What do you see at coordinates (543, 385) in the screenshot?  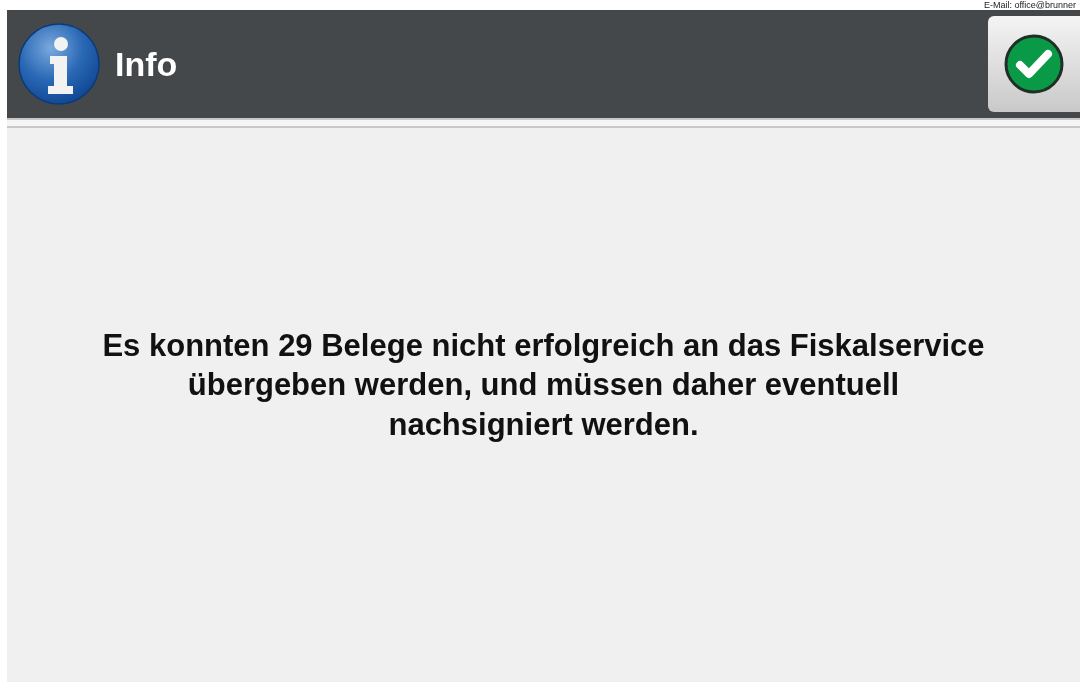 I see `info-message: Es konnten 29 Belege nicht erfolgreich an das Fiskalservice übergeben werden, und müssen daher eventuell nachsigniert werden.` at bounding box center [543, 385].